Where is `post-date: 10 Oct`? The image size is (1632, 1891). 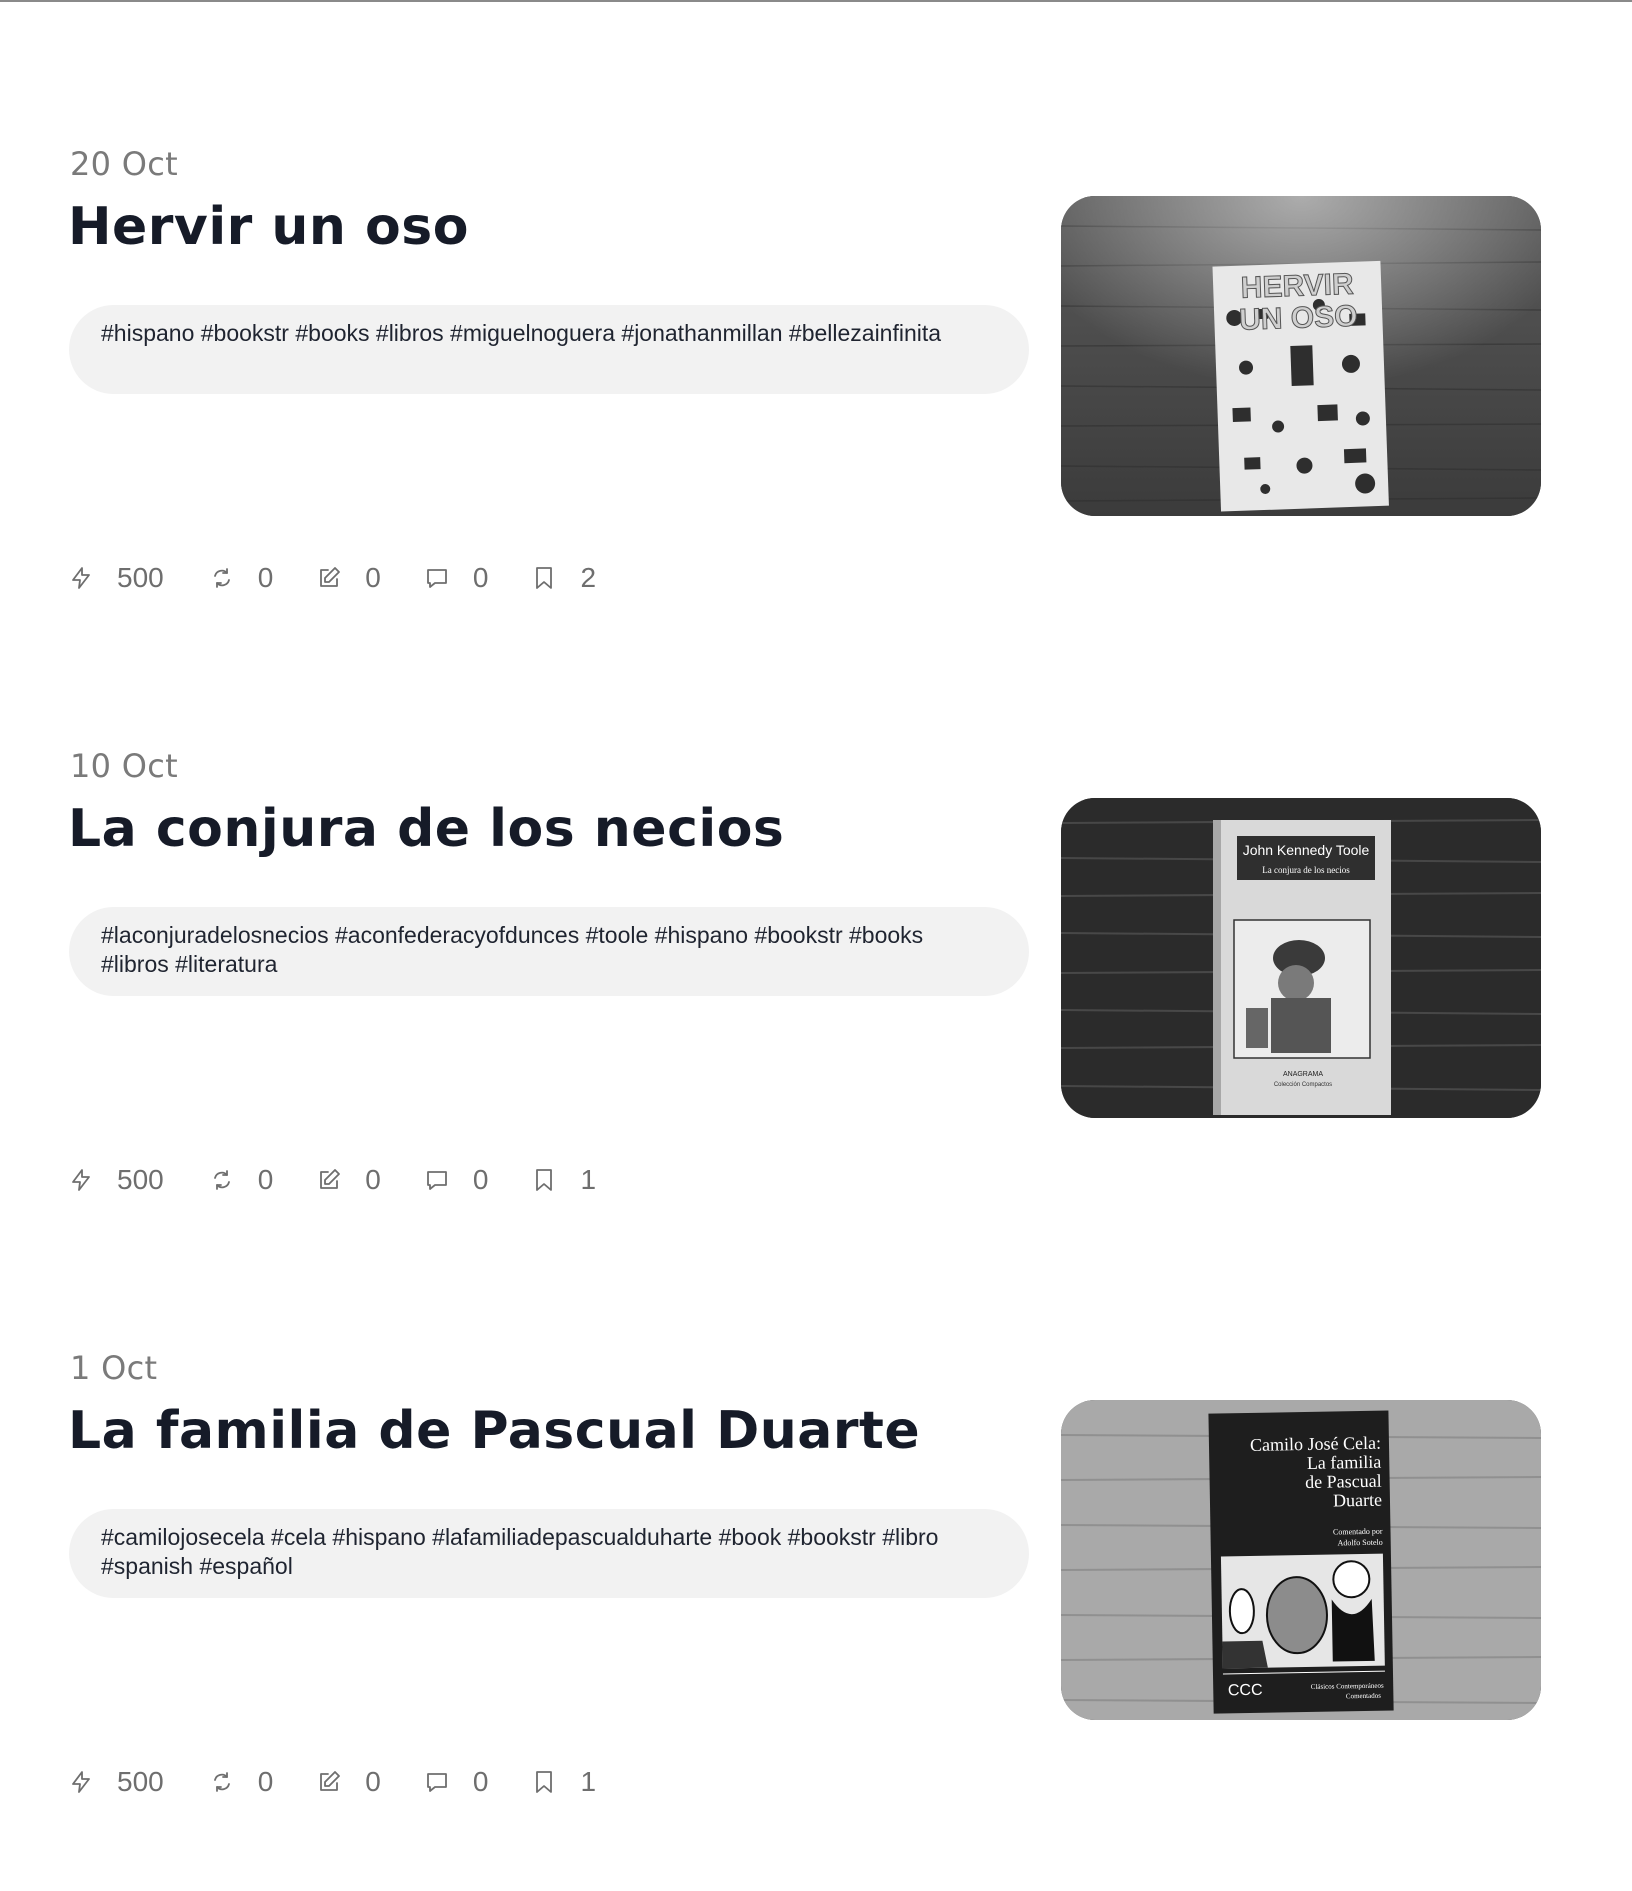 post-date: 10 Oct is located at coordinates (124, 766).